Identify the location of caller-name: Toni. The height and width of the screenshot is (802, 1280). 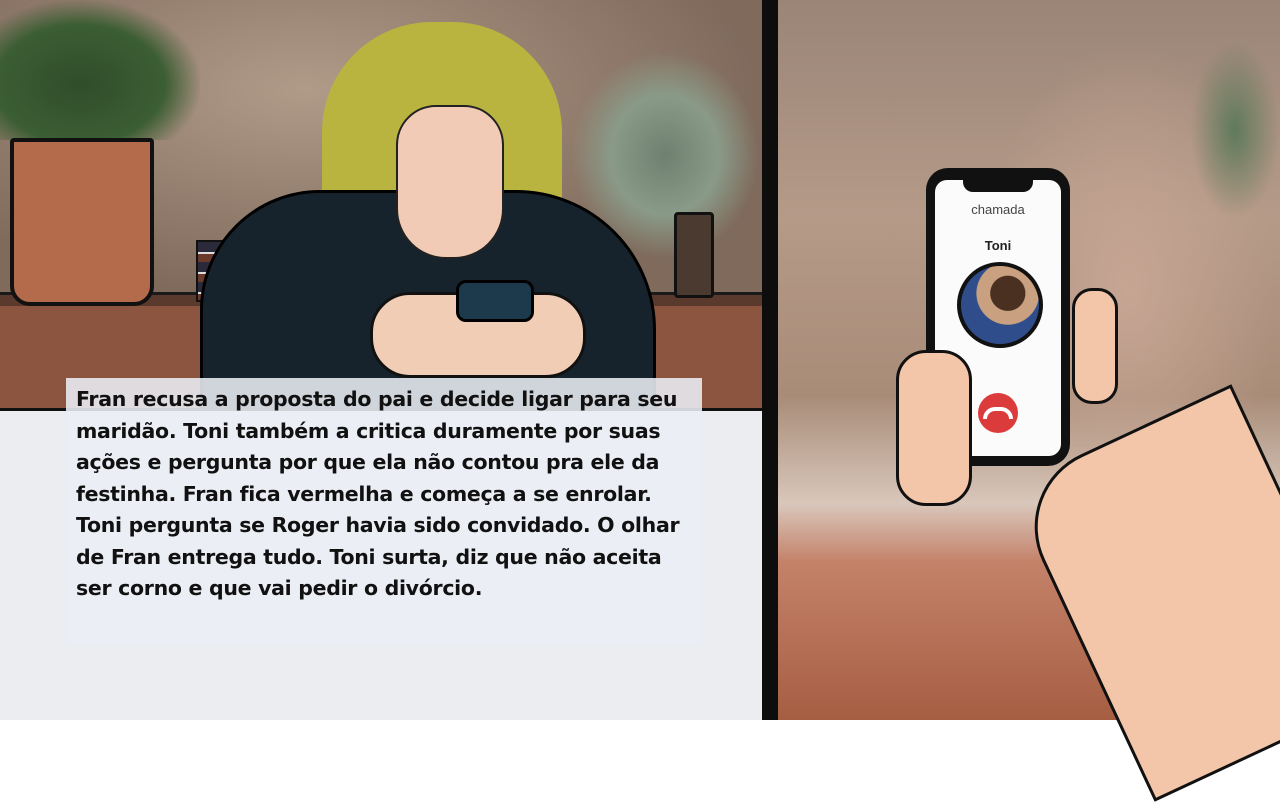
(998, 245).